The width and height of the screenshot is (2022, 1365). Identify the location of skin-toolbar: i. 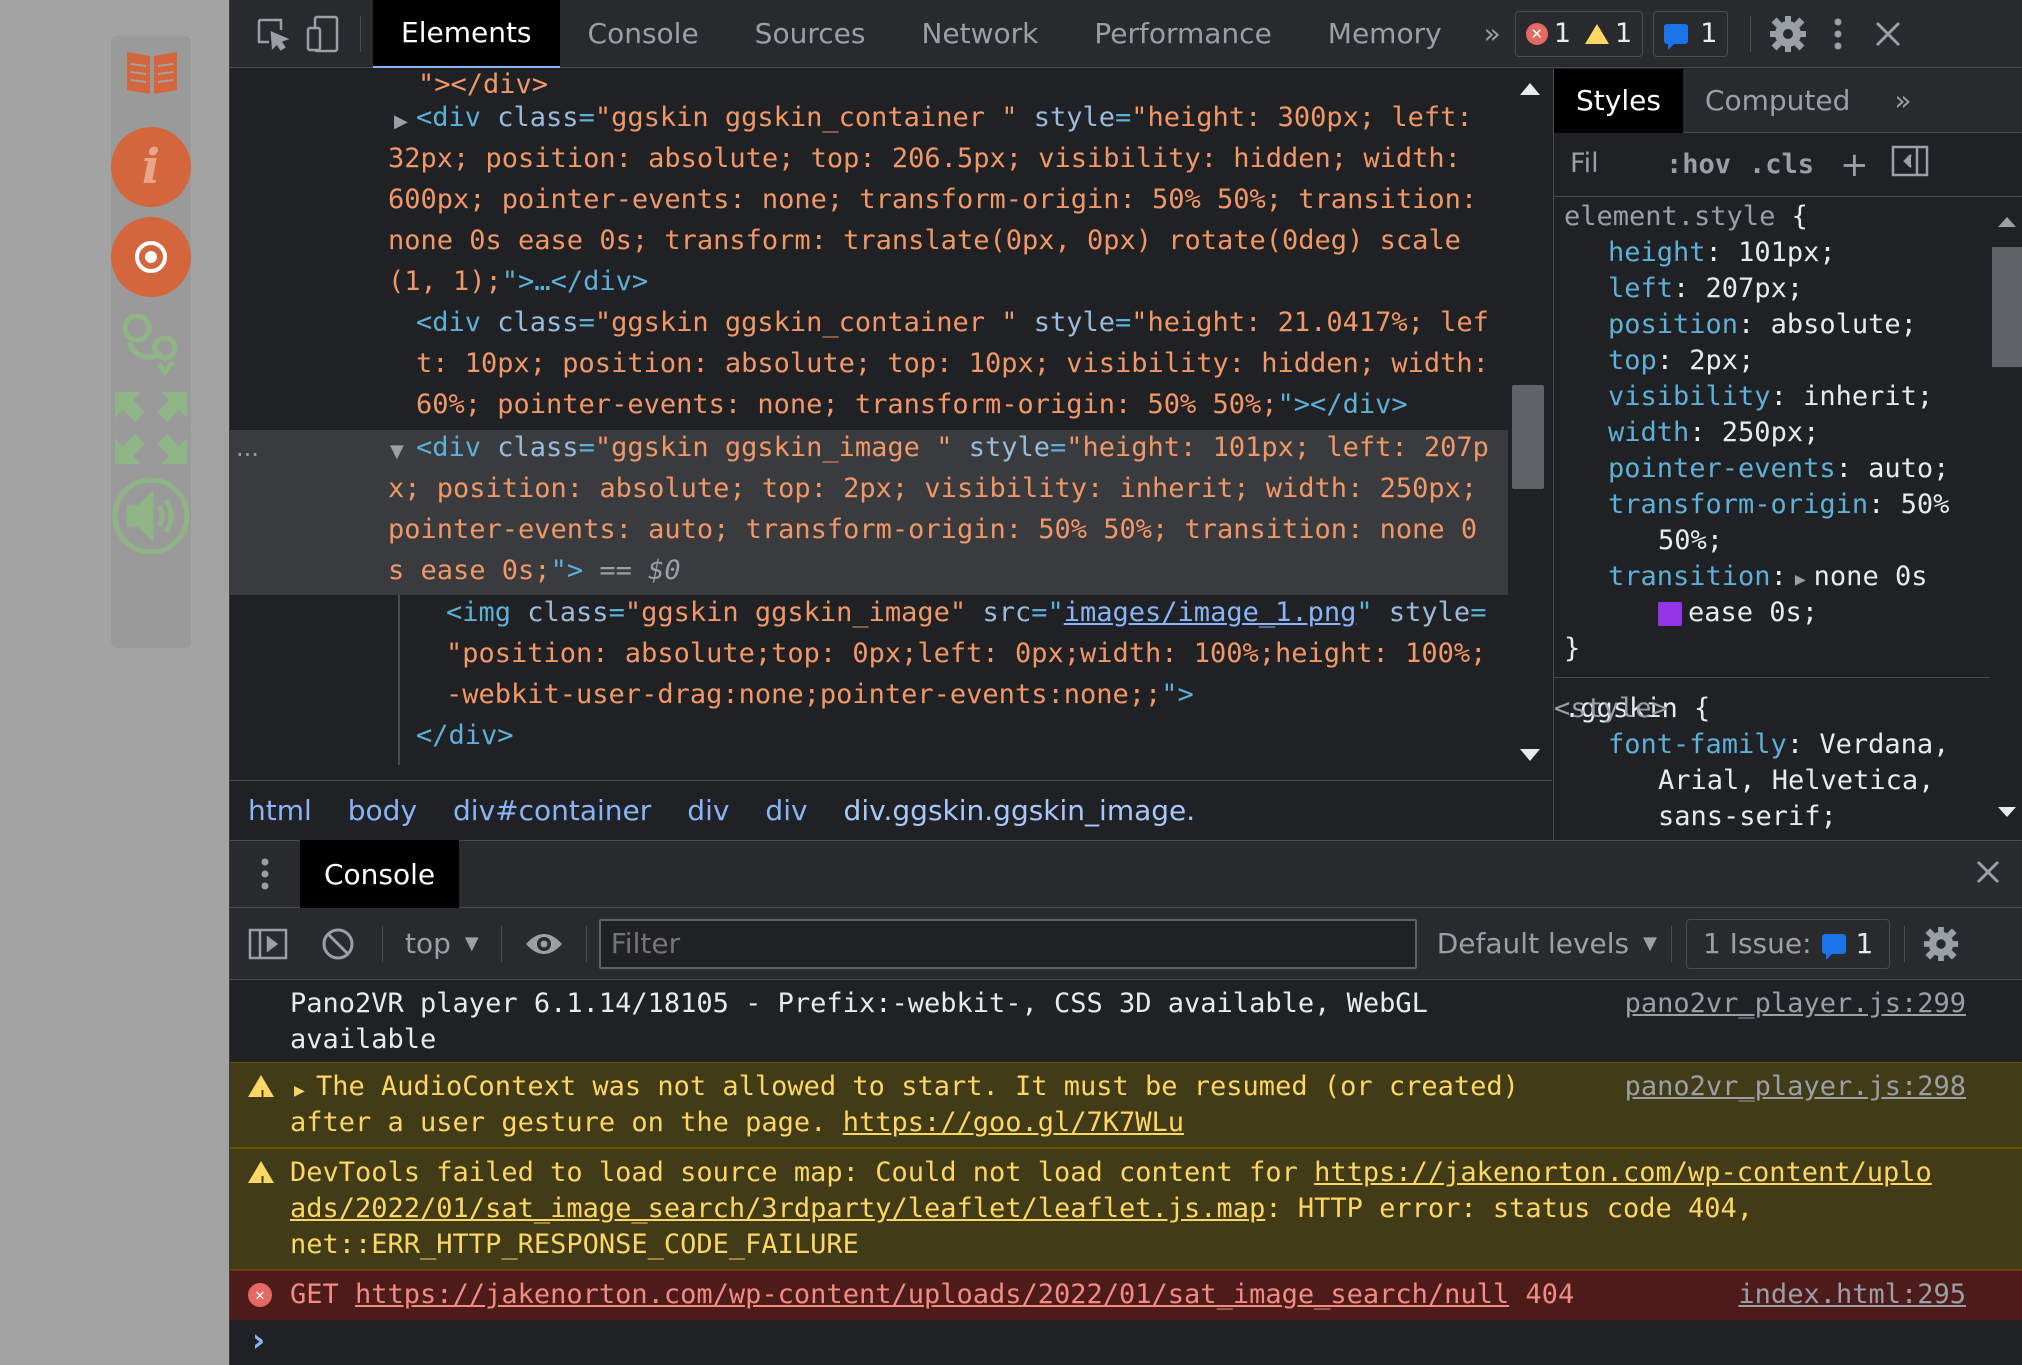
(151, 342).